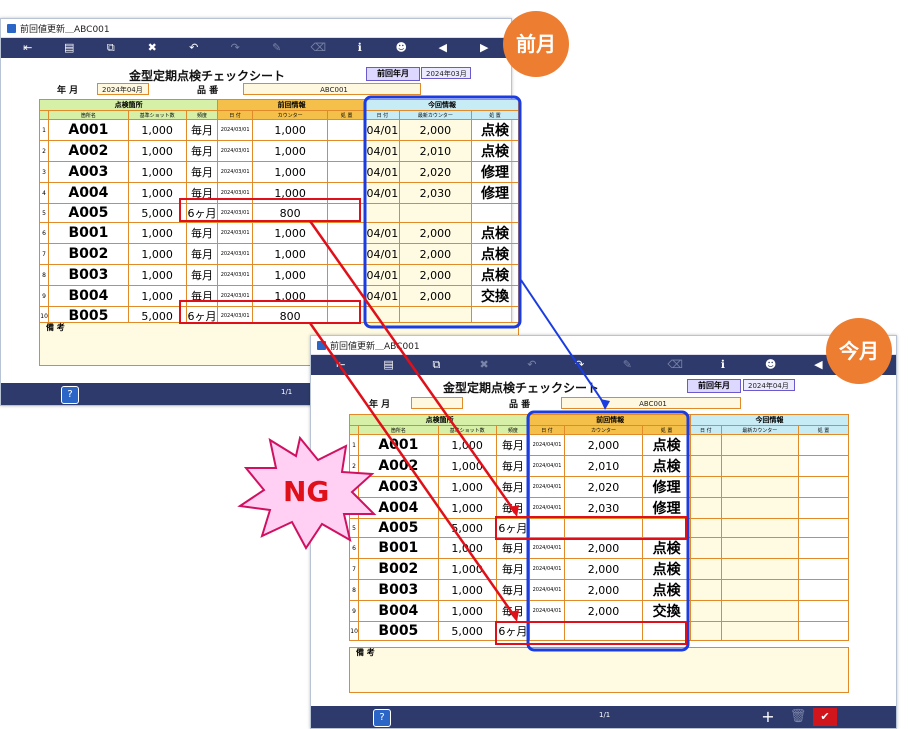 The width and height of the screenshot is (921, 729). What do you see at coordinates (435, 151) in the screenshot?
I see `latest-counter-cell: 2,010` at bounding box center [435, 151].